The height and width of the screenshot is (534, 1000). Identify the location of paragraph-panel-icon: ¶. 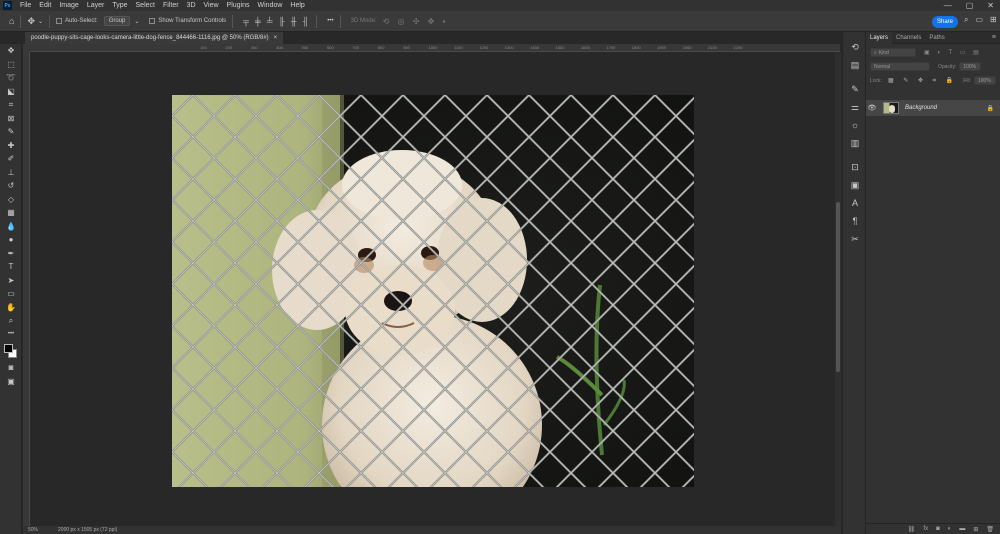
(855, 221).